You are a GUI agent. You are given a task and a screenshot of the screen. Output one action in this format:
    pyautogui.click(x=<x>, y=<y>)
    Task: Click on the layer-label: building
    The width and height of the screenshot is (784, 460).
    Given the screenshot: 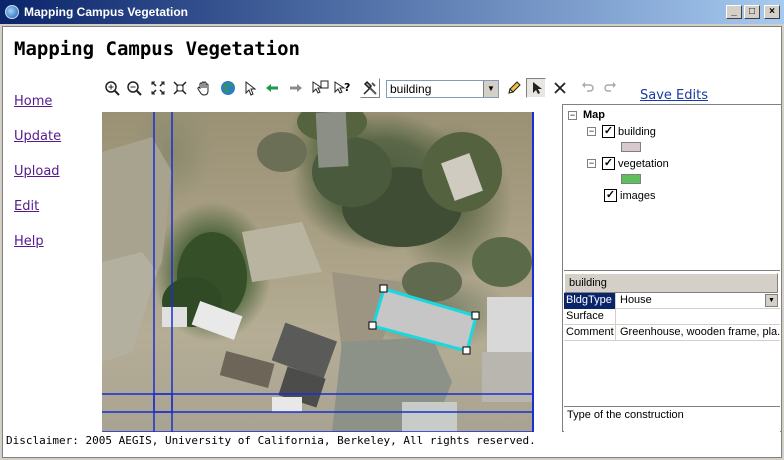 What is the action you would take?
    pyautogui.click(x=637, y=131)
    